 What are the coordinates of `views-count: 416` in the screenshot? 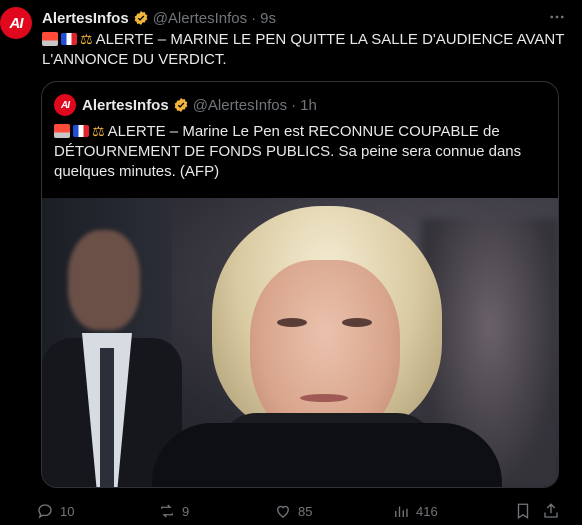 It's located at (427, 511).